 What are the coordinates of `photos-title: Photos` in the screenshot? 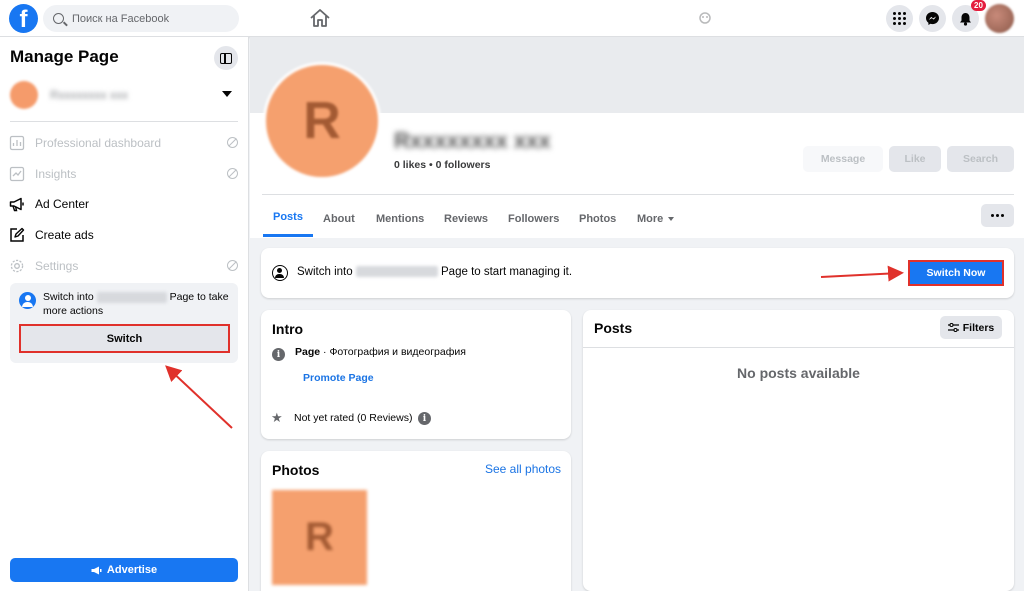 It's located at (296, 470).